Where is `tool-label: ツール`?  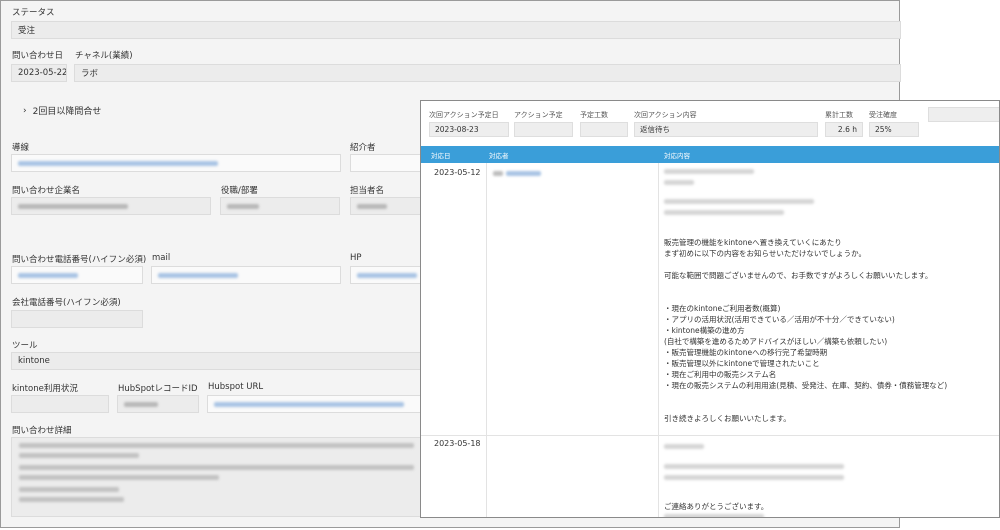 tool-label: ツール is located at coordinates (25, 346).